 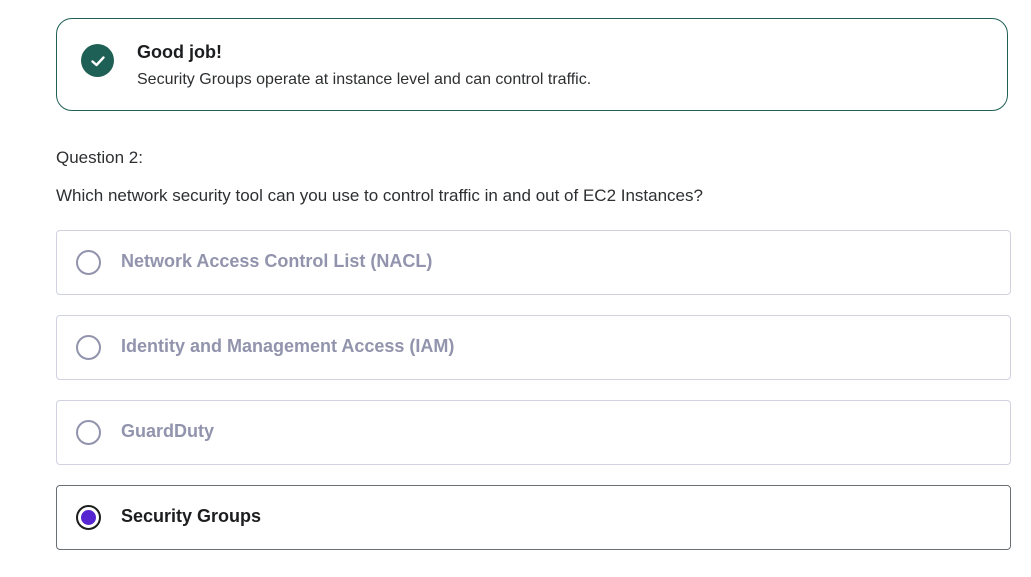 I want to click on radio-button-selected, so click(x=88, y=517).